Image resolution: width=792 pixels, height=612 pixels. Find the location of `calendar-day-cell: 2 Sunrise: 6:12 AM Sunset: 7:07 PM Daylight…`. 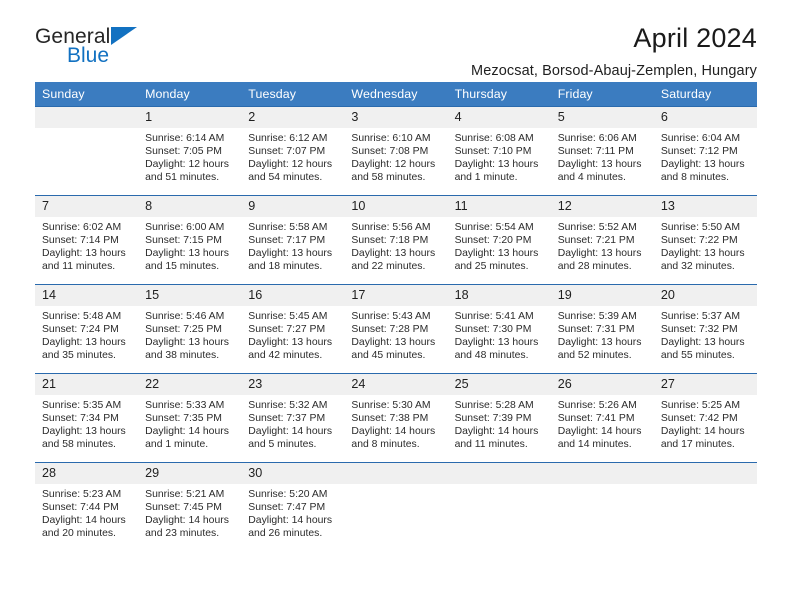

calendar-day-cell: 2 Sunrise: 6:12 AM Sunset: 7:07 PM Daylight… is located at coordinates (293, 151).